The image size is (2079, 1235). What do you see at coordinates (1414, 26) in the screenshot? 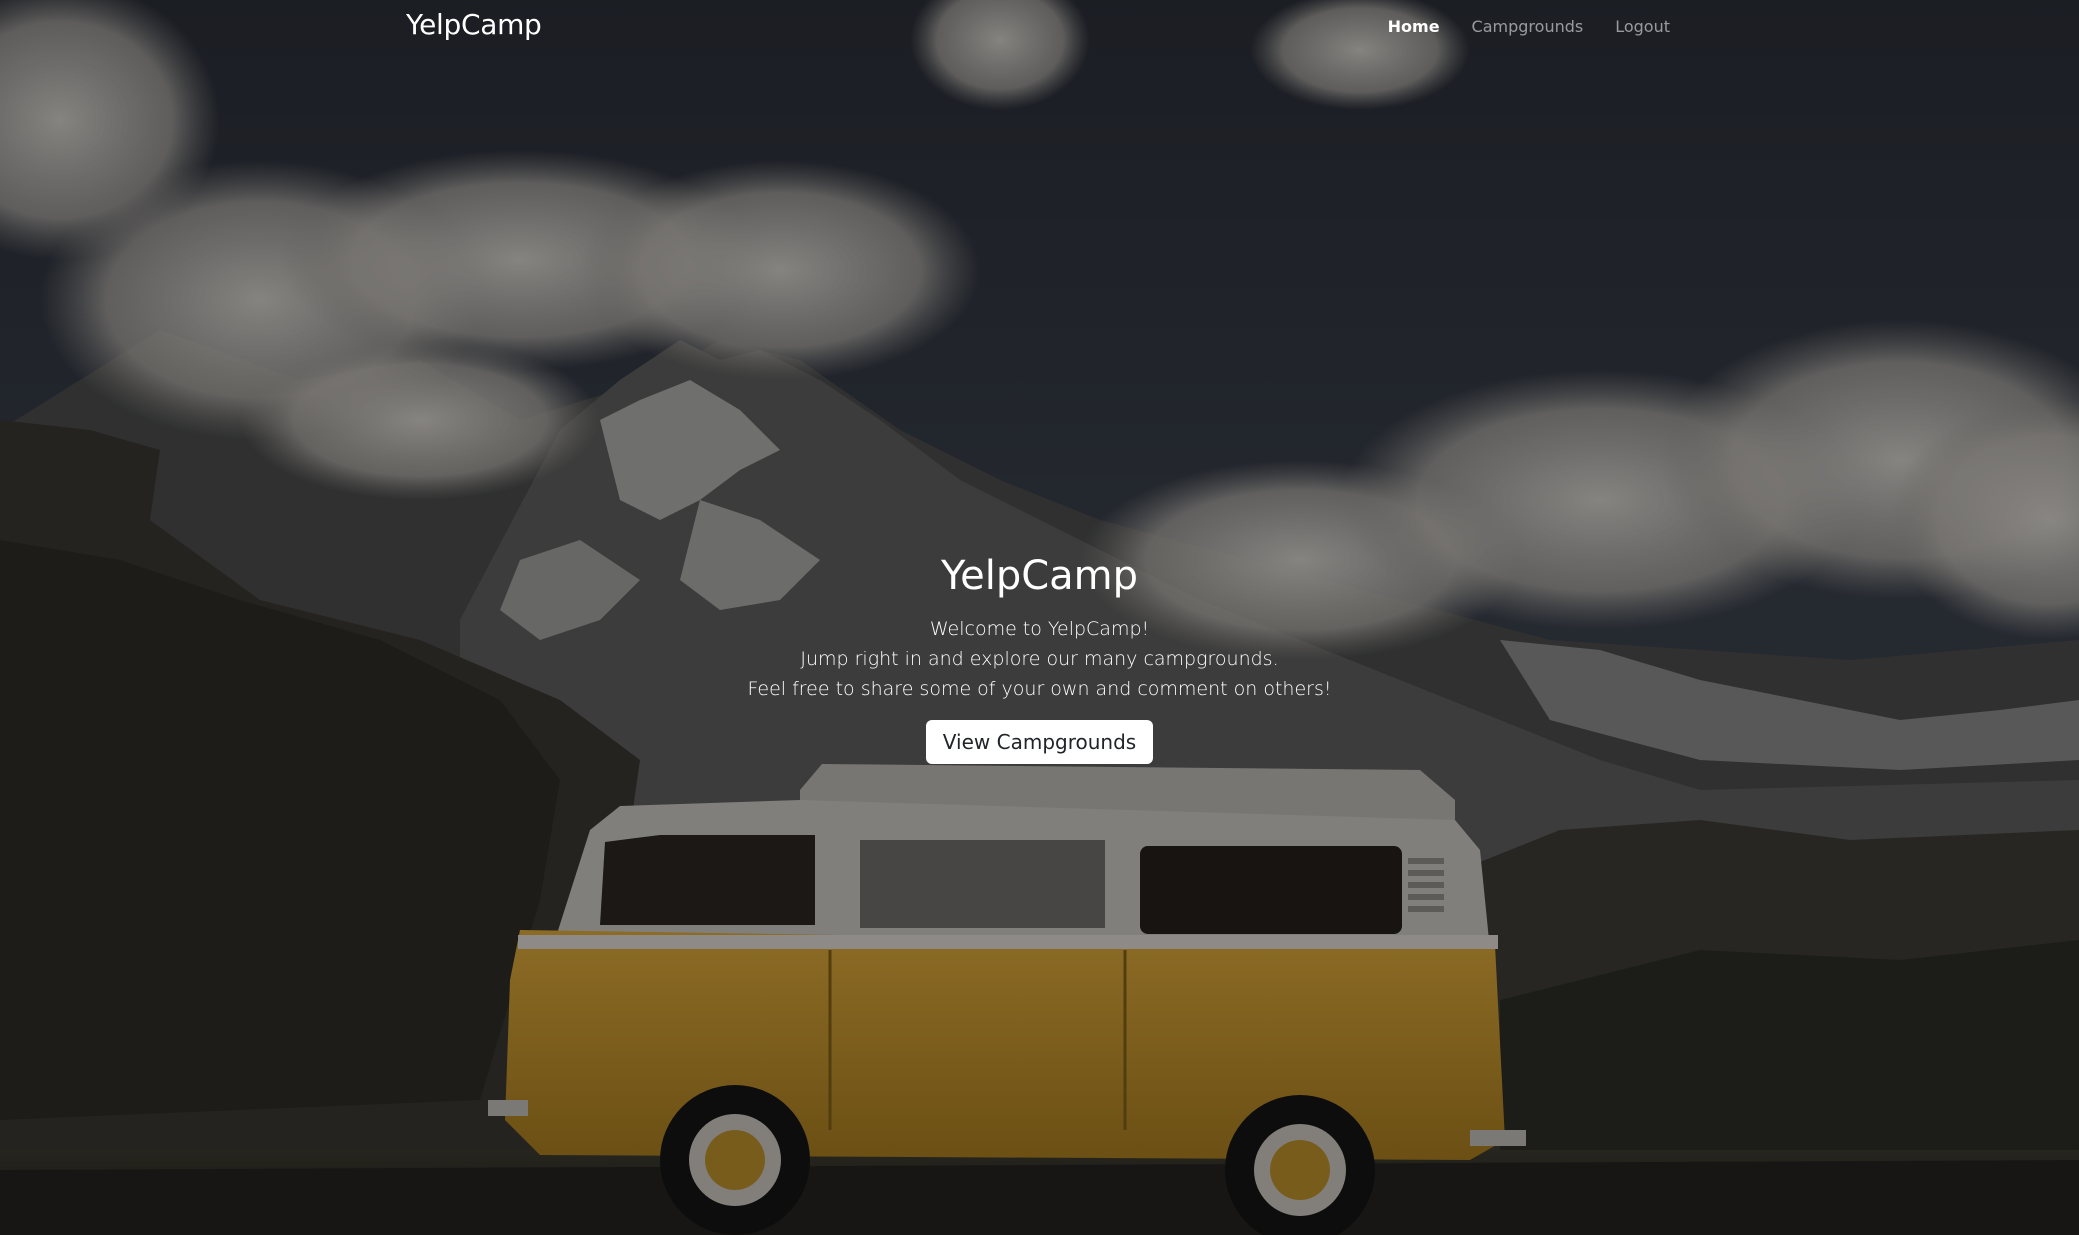
I see `nav-link-home: Home` at bounding box center [1414, 26].